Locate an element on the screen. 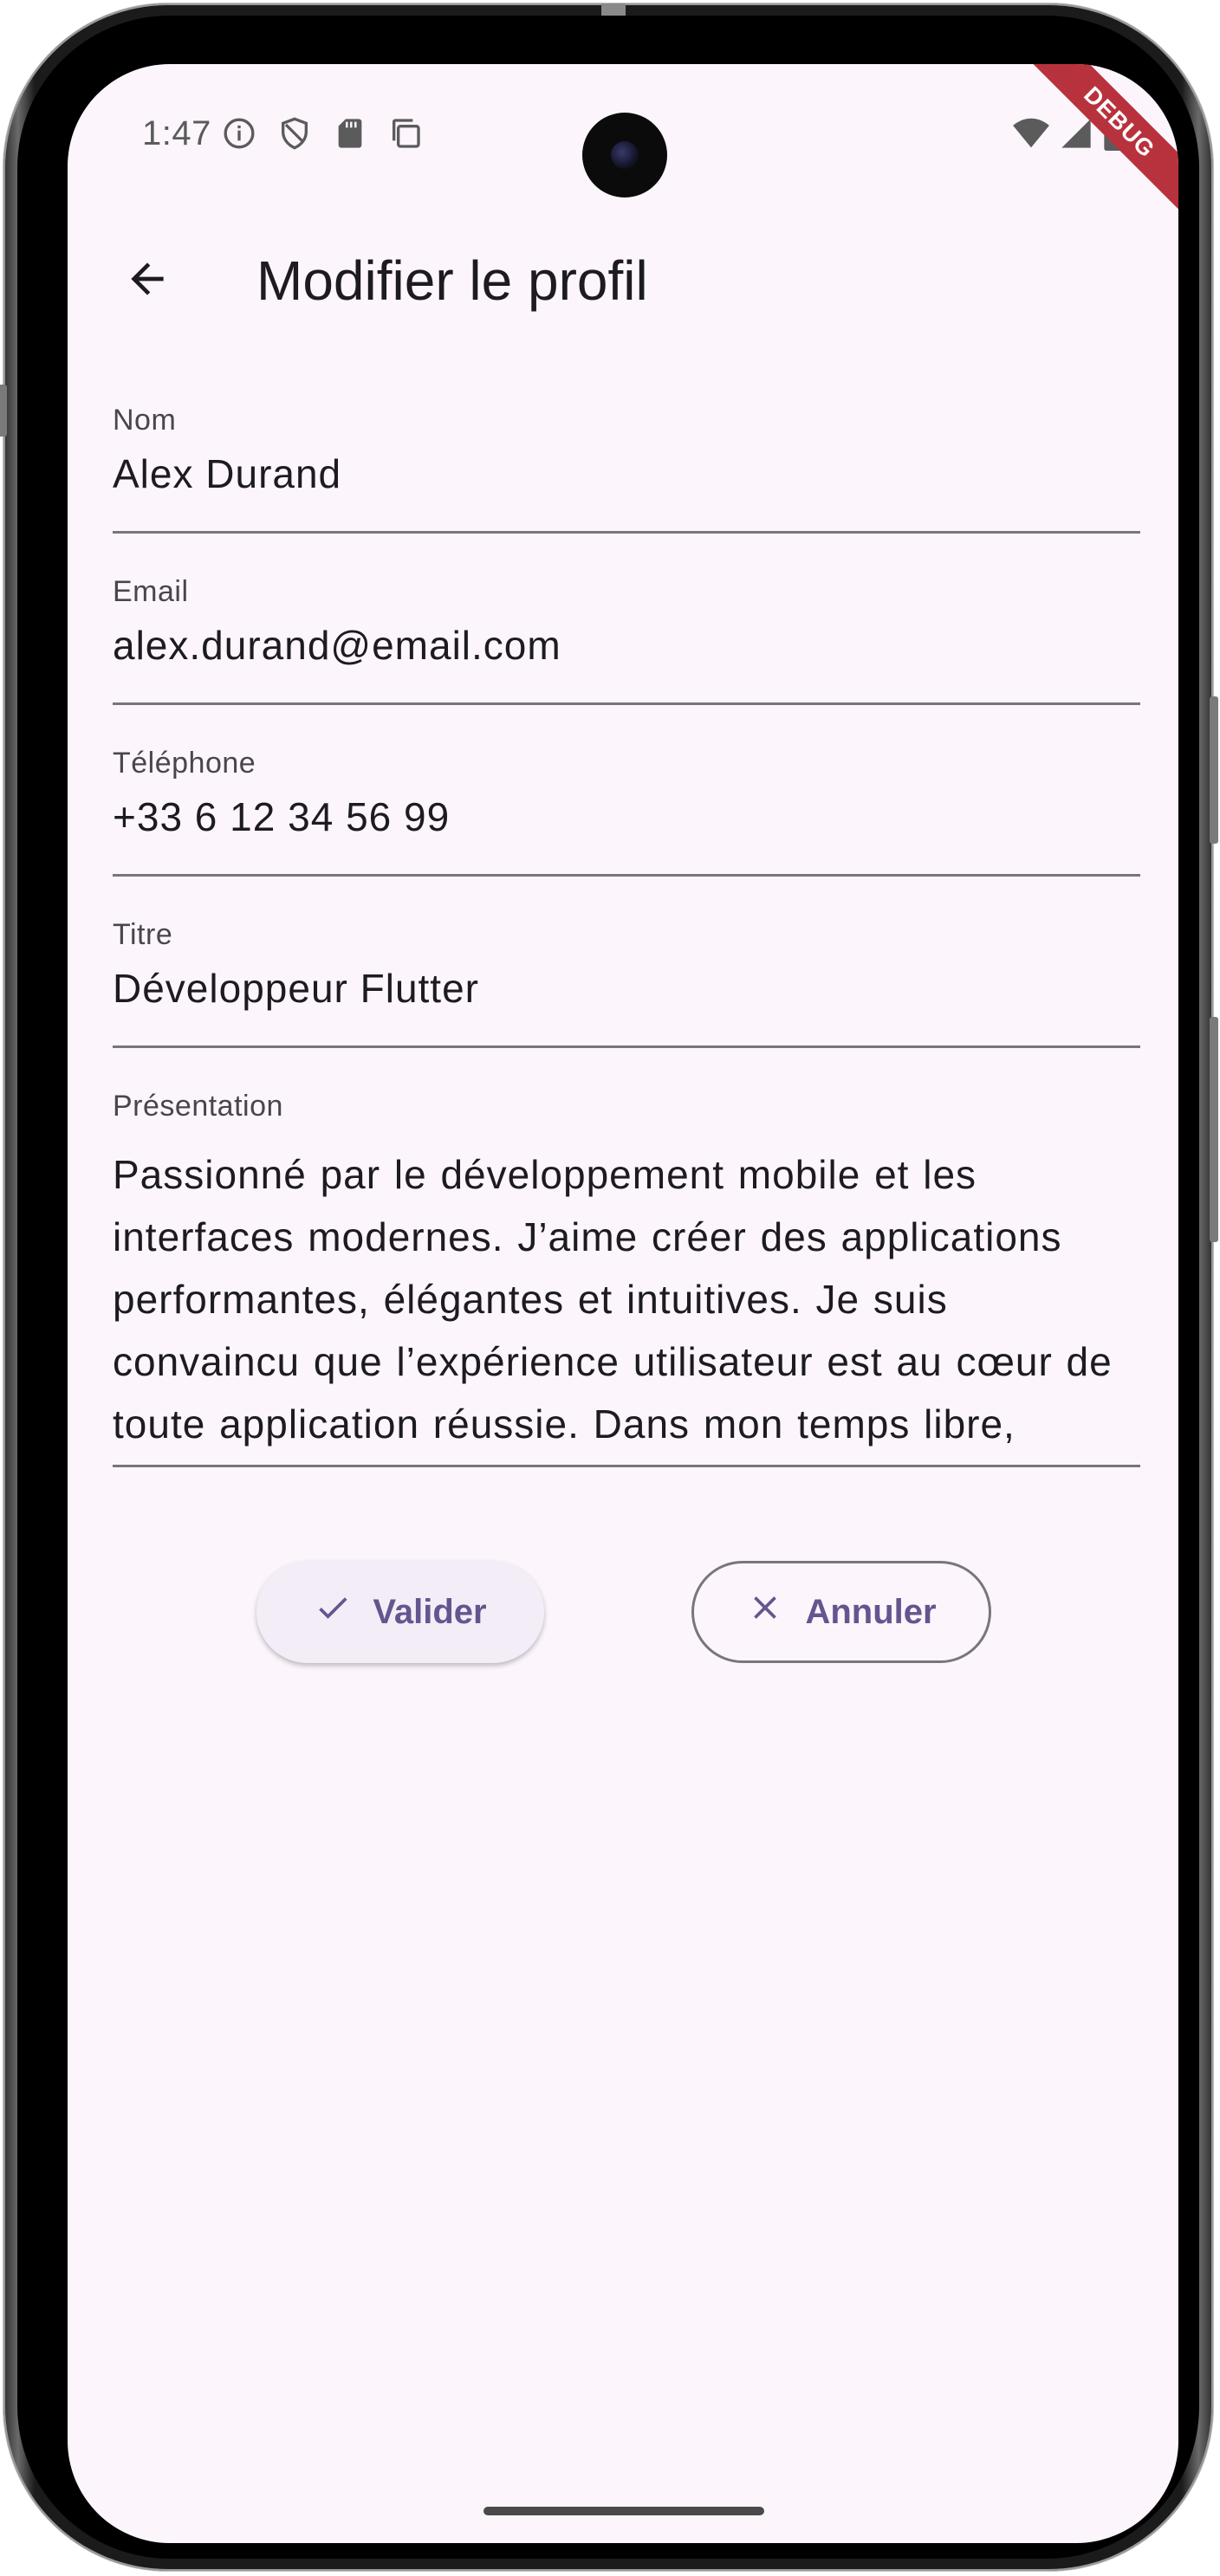 The image size is (1220, 2576). email-field-label: Email is located at coordinates (151, 591).